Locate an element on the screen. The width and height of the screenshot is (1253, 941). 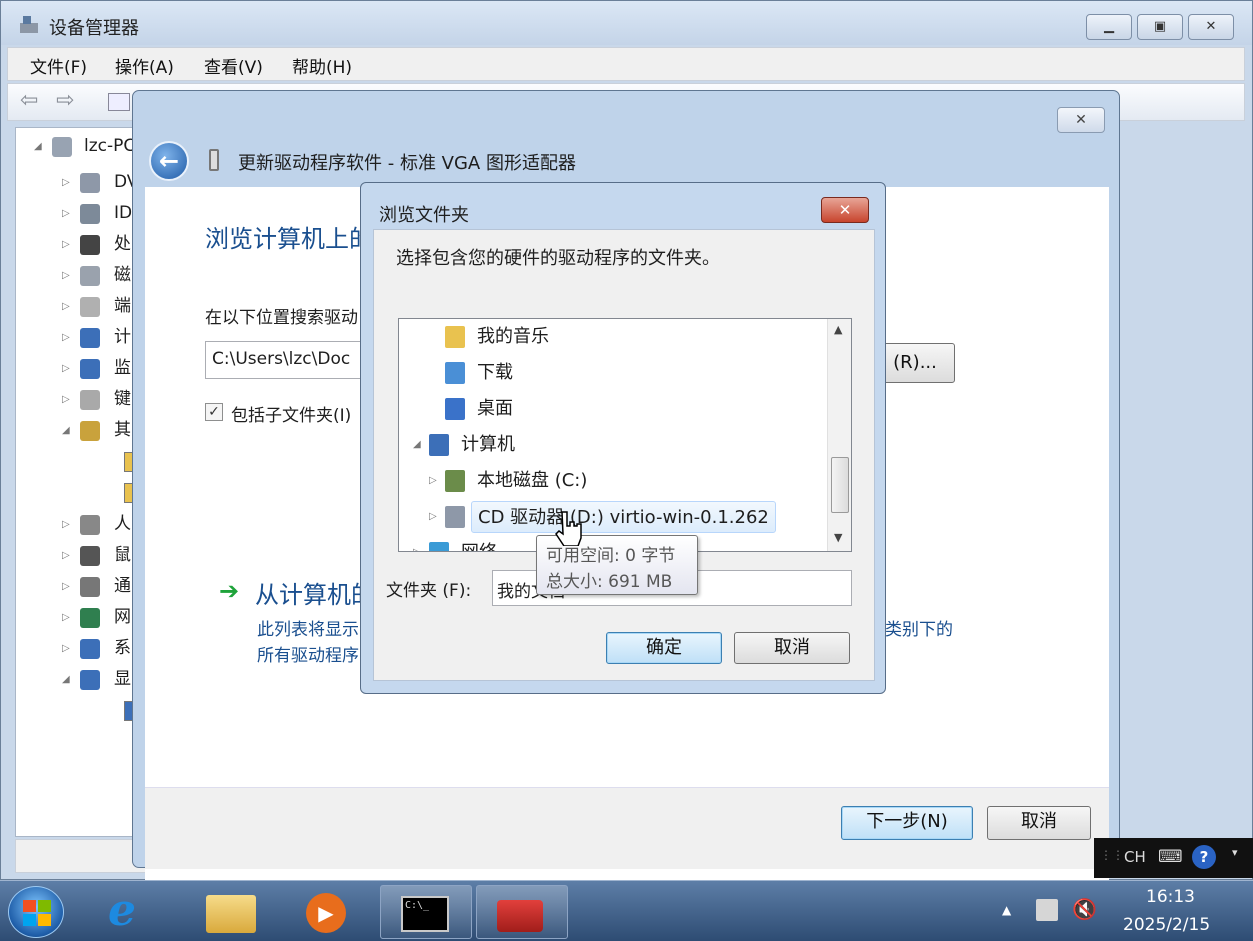
clock-date: 2025/2/15 is located at coordinates (1166, 925).